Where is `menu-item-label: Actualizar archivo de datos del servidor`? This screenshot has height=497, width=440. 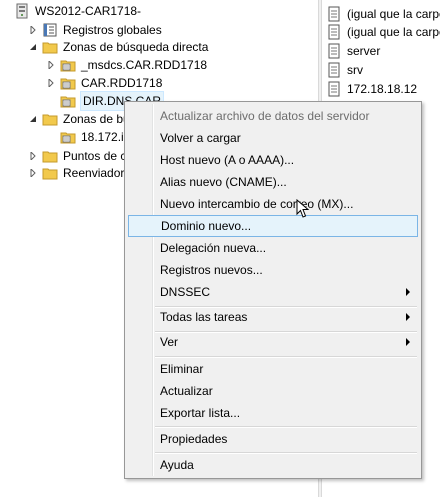 menu-item-label: Actualizar archivo de datos del servidor is located at coordinates (265, 116).